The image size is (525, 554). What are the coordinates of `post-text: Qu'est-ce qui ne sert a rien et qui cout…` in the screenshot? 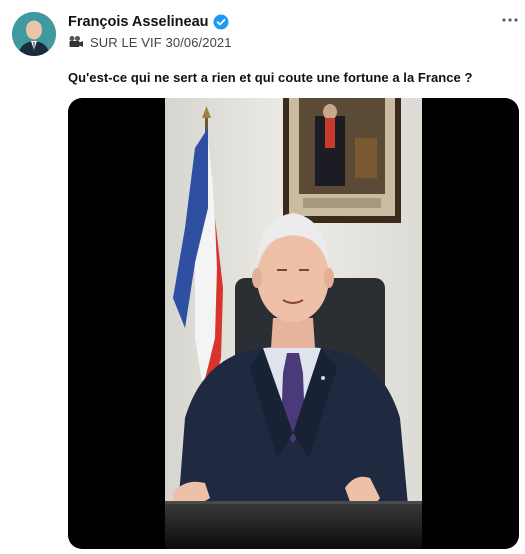 It's located at (270, 77).